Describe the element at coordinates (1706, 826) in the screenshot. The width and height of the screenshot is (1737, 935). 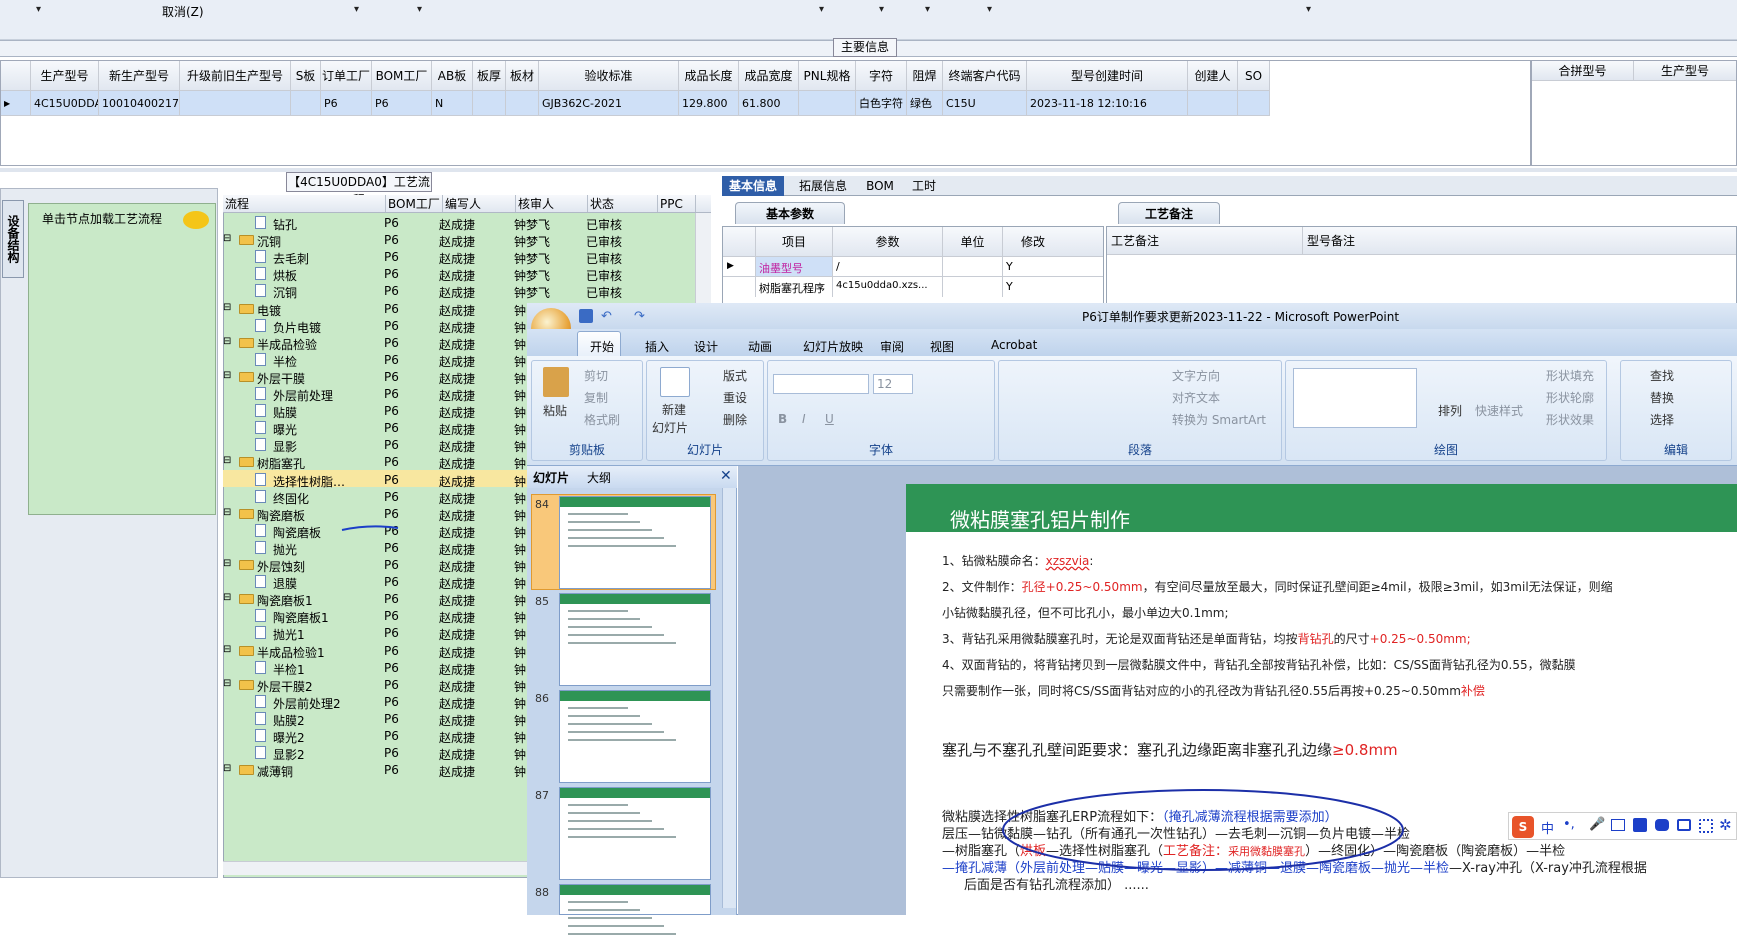
I see `apps-icon` at that location.